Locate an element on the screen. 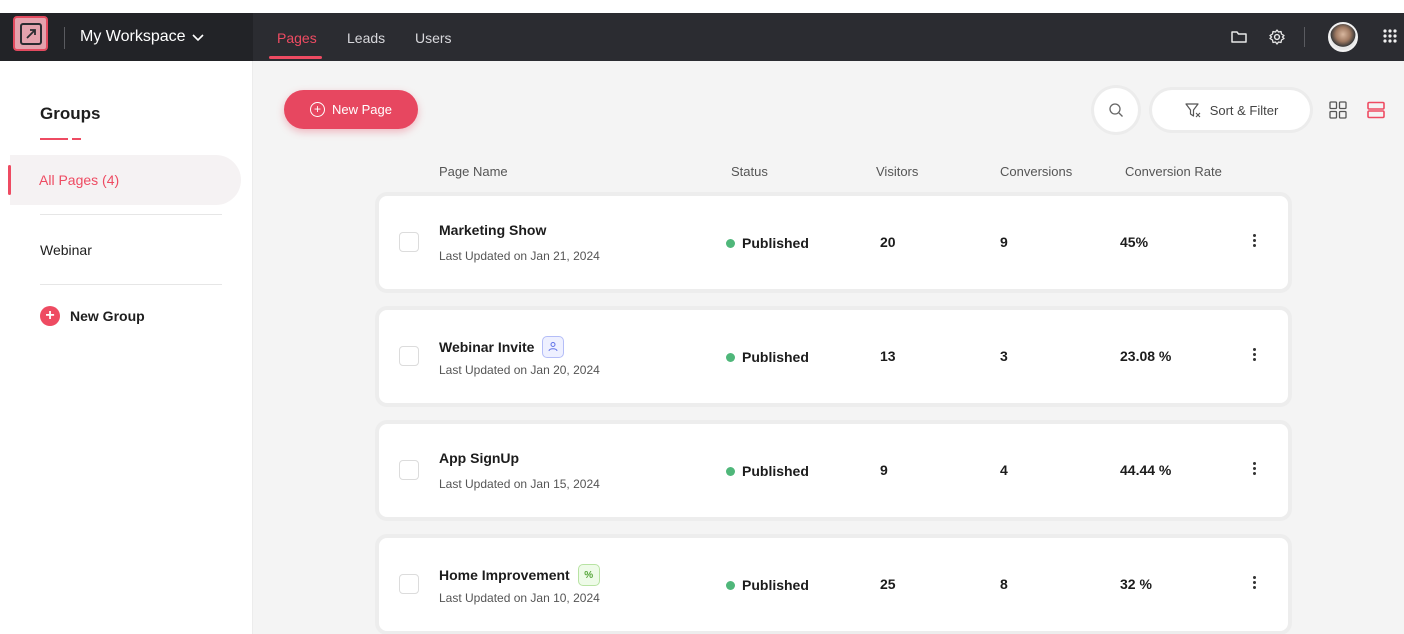 The width and height of the screenshot is (1404, 634). visitors-value: 13 is located at coordinates (888, 356).